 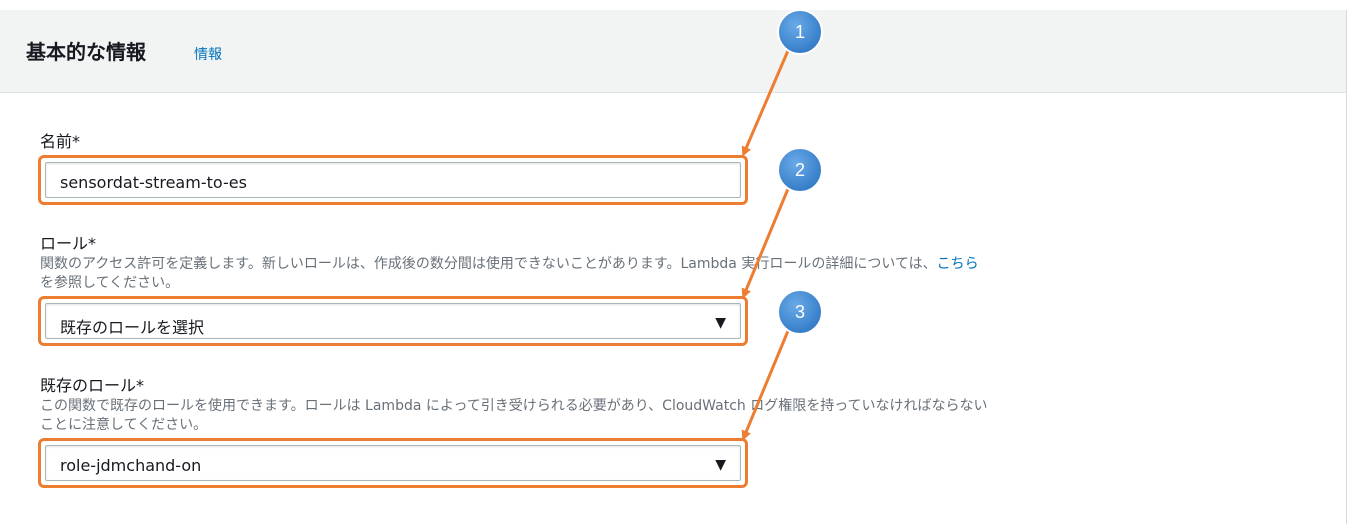 I want to click on badge-2: 2, so click(x=800, y=170).